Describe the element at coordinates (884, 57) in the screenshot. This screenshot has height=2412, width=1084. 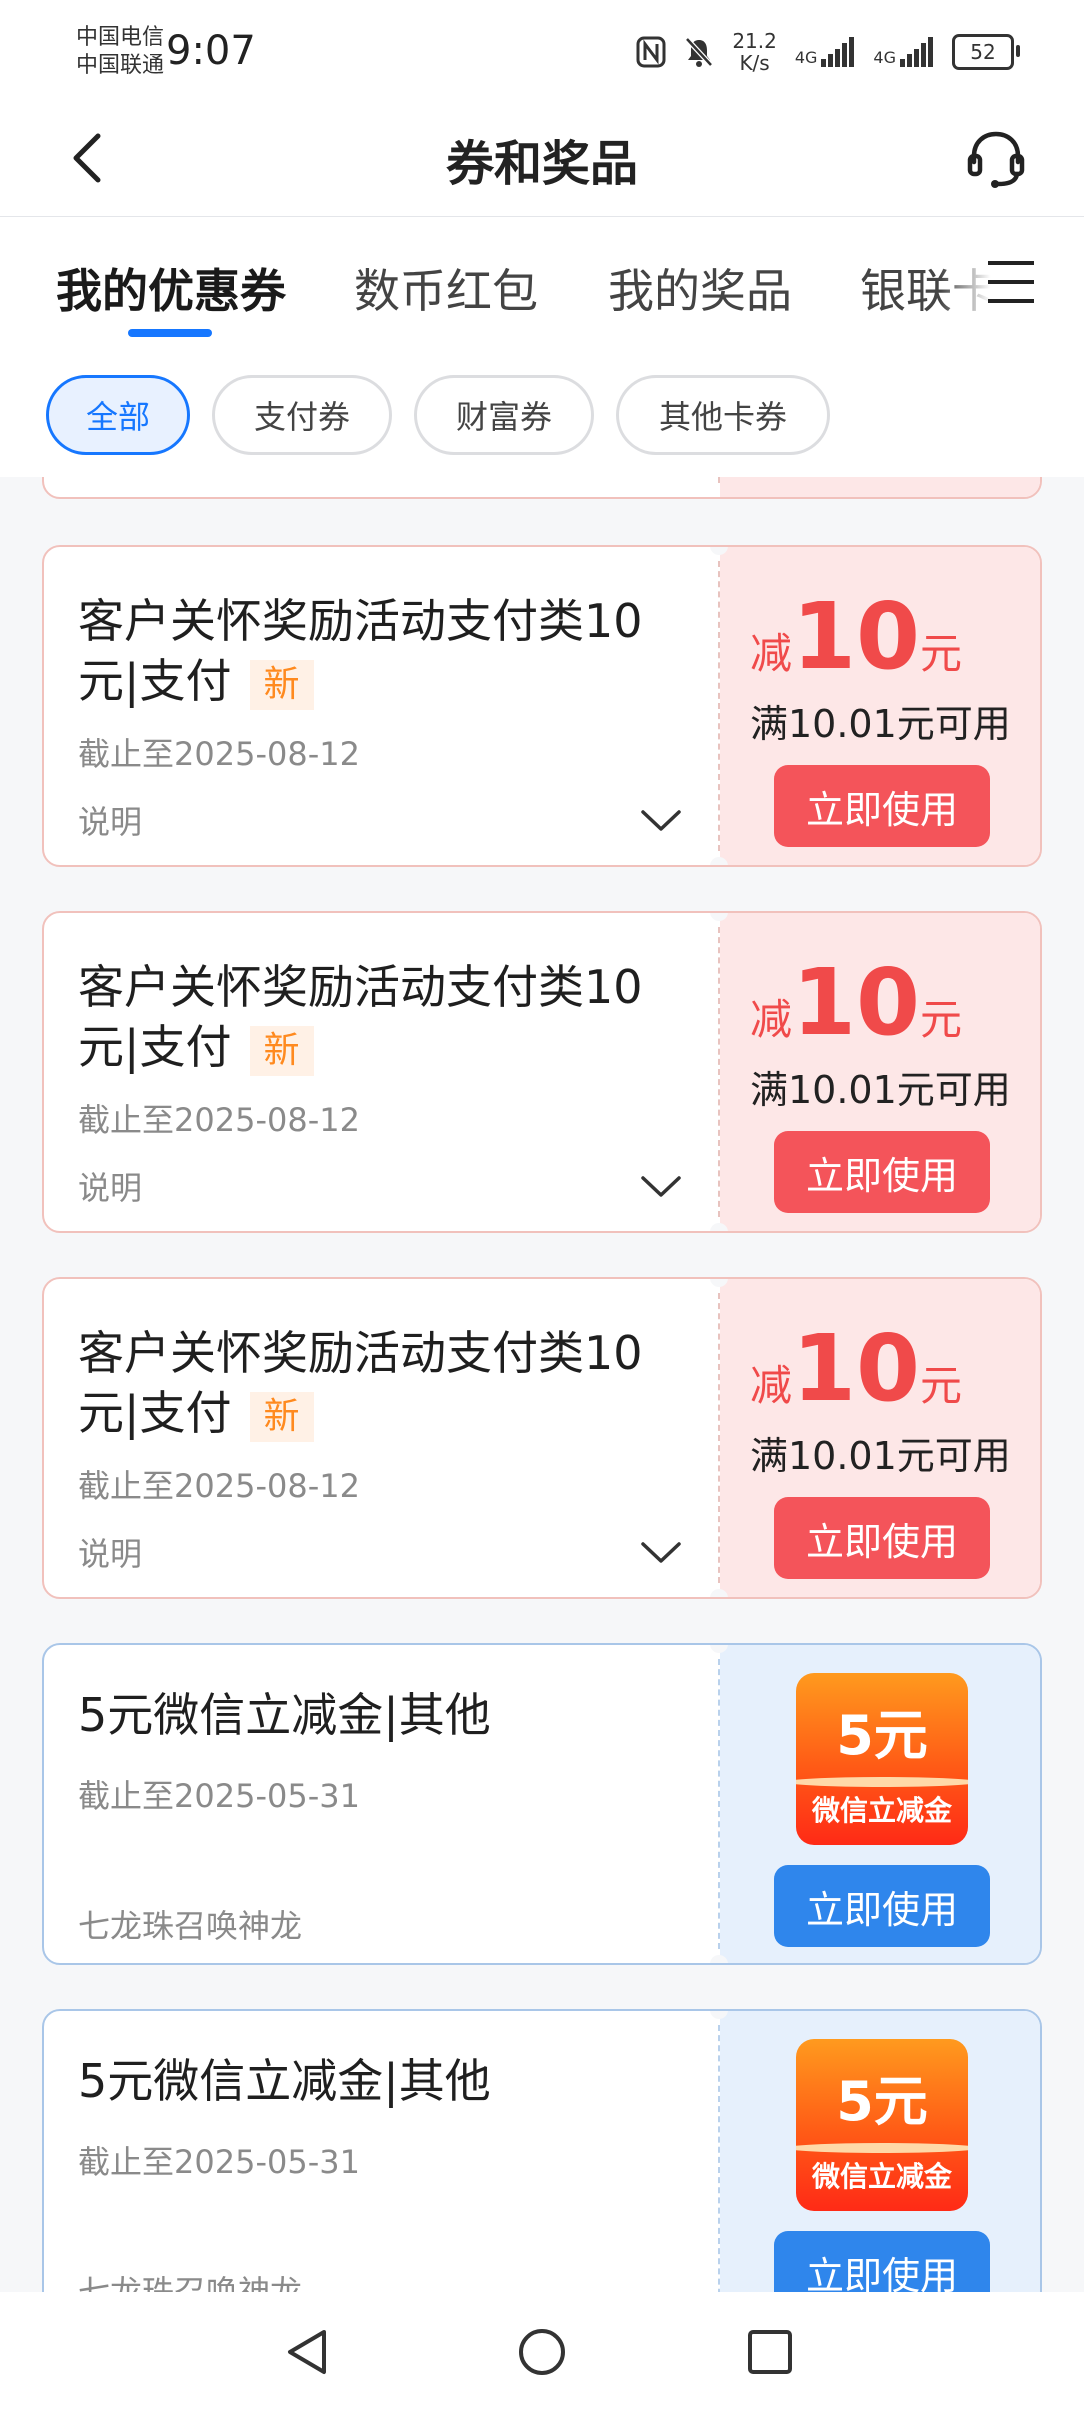
I see `network-type-2: 4G` at that location.